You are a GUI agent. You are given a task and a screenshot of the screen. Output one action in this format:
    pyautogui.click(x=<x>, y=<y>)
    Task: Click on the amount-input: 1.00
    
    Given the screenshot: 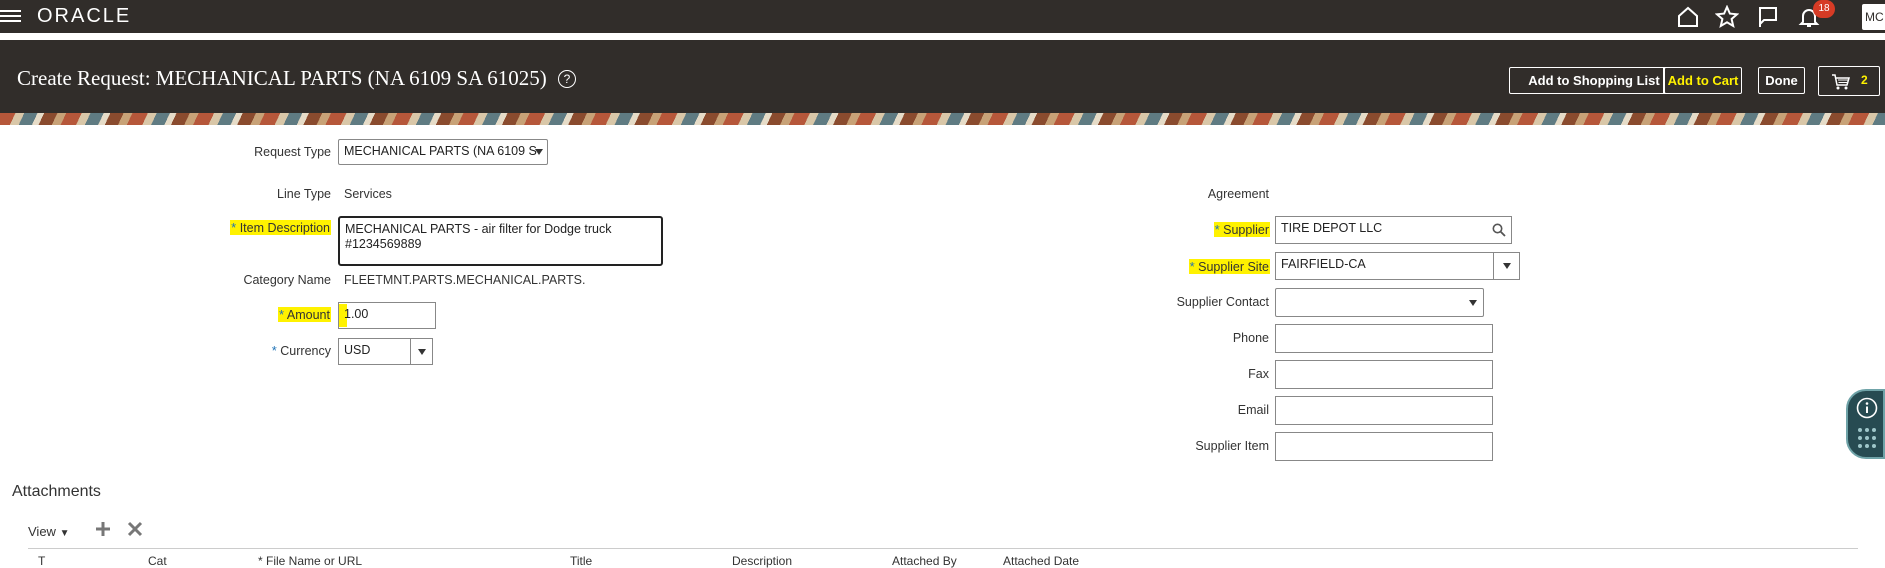 What is the action you would take?
    pyautogui.click(x=387, y=315)
    